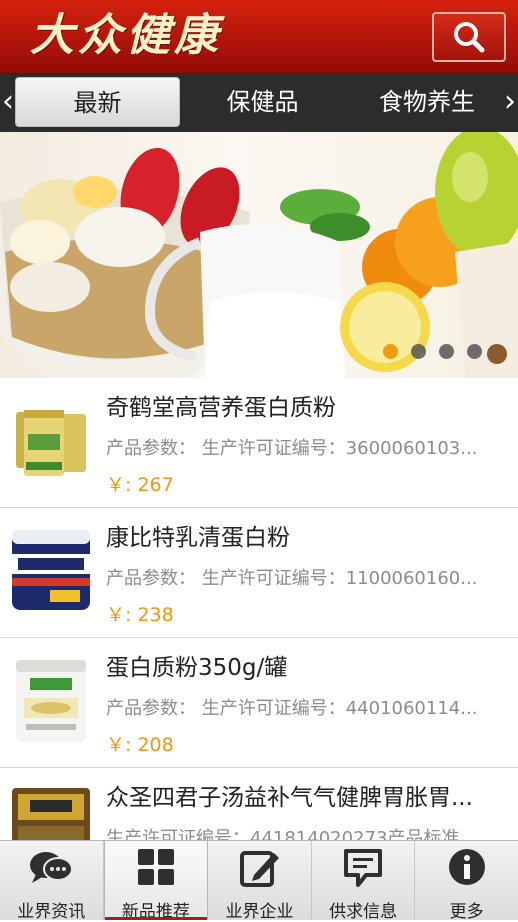 This screenshot has width=518, height=922. Describe the element at coordinates (466, 867) in the screenshot. I see `info-icon` at that location.